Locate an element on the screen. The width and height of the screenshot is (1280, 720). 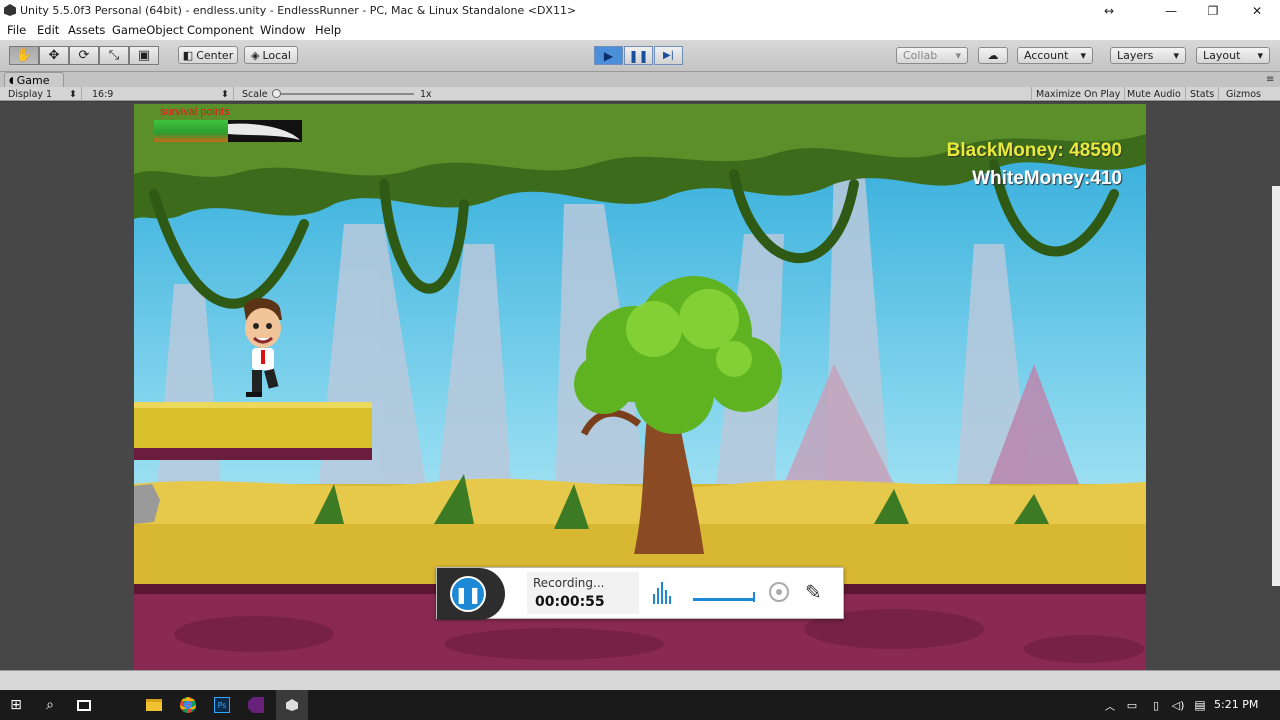
account-dropdown: Account ▾ is located at coordinates (1055, 55).